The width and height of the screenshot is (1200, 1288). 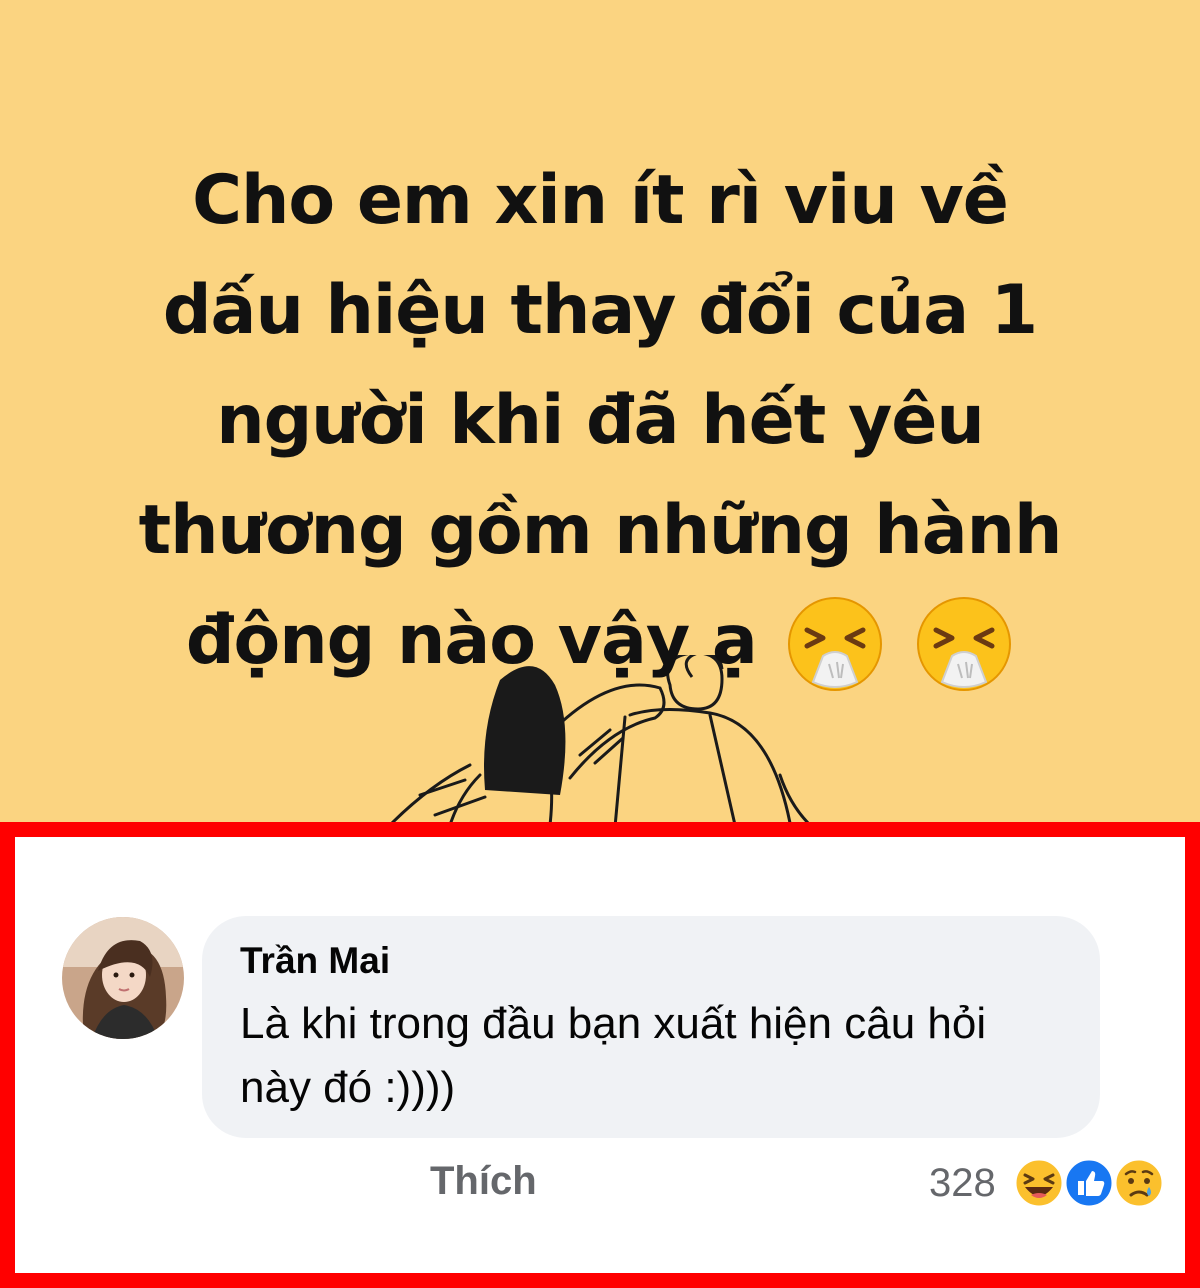 I want to click on post-caption-line: người khi đã hết yêu, so click(x=600, y=420).